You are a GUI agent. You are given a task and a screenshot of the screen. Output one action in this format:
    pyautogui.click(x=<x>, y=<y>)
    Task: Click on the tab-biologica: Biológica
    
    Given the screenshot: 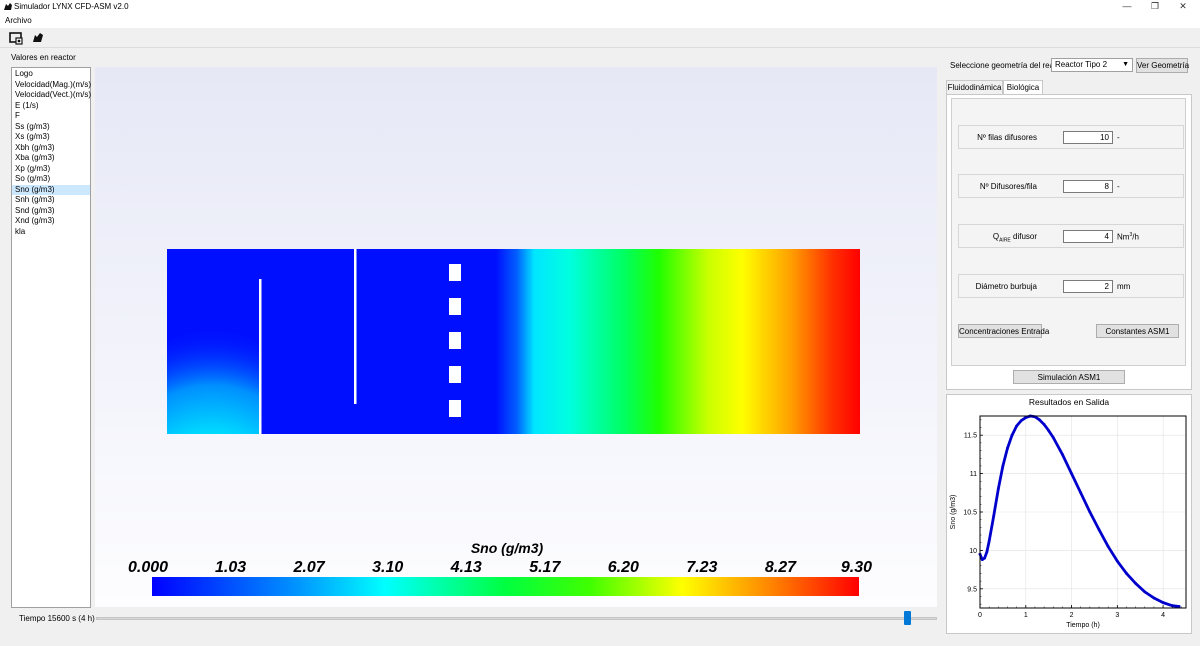 What is the action you would take?
    pyautogui.click(x=1023, y=87)
    